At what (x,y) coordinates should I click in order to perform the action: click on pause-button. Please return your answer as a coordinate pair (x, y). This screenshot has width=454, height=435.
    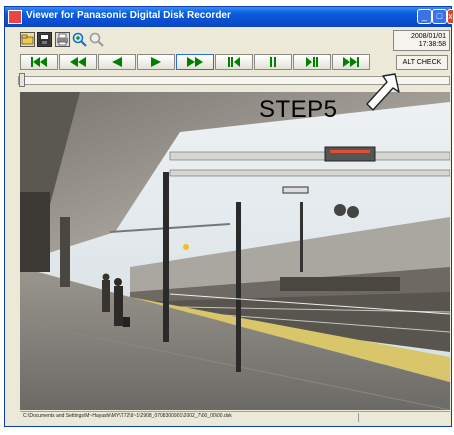
    Looking at the image, I should click on (273, 62).